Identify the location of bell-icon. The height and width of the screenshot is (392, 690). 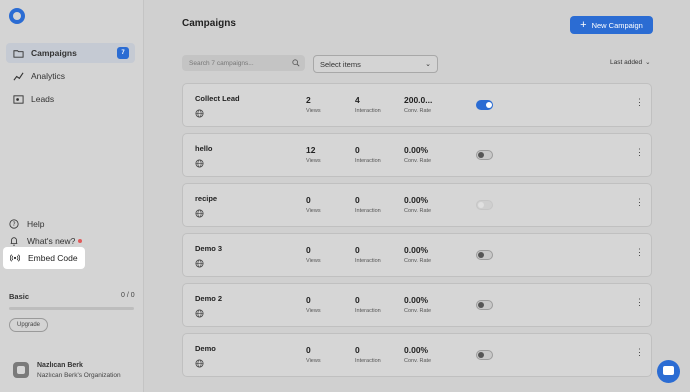
(14, 241).